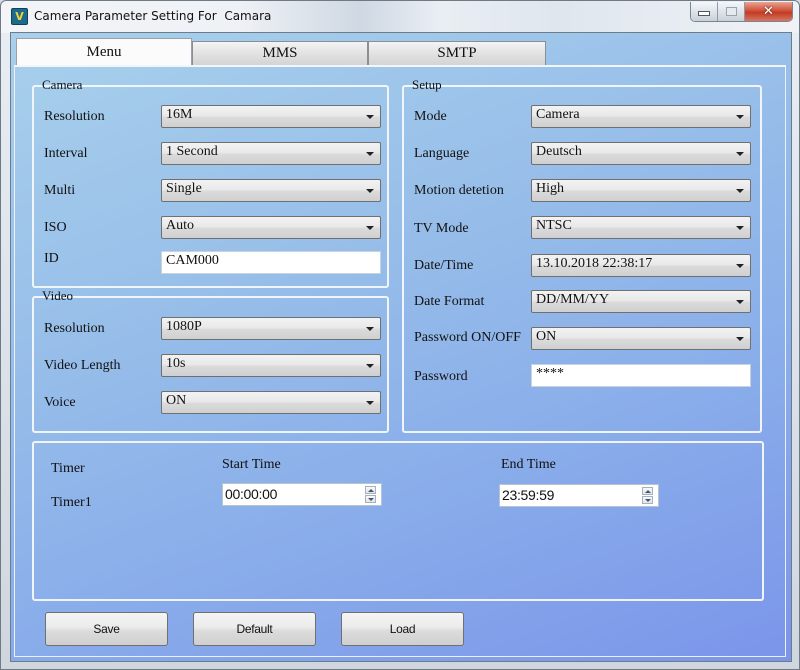 This screenshot has width=800, height=670. I want to click on password-onoff-select: ON, so click(641, 338).